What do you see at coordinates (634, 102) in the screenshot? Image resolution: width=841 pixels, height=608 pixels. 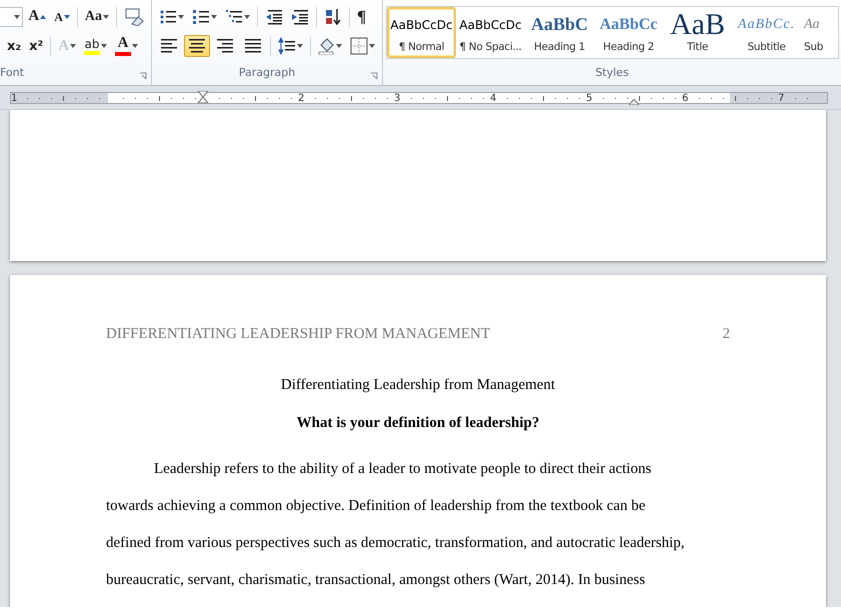 I see `indent-marker-icon` at bounding box center [634, 102].